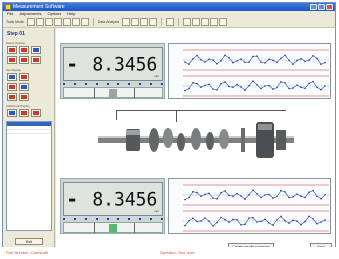  What do you see at coordinates (329, 7) in the screenshot?
I see `close-button` at bounding box center [329, 7].